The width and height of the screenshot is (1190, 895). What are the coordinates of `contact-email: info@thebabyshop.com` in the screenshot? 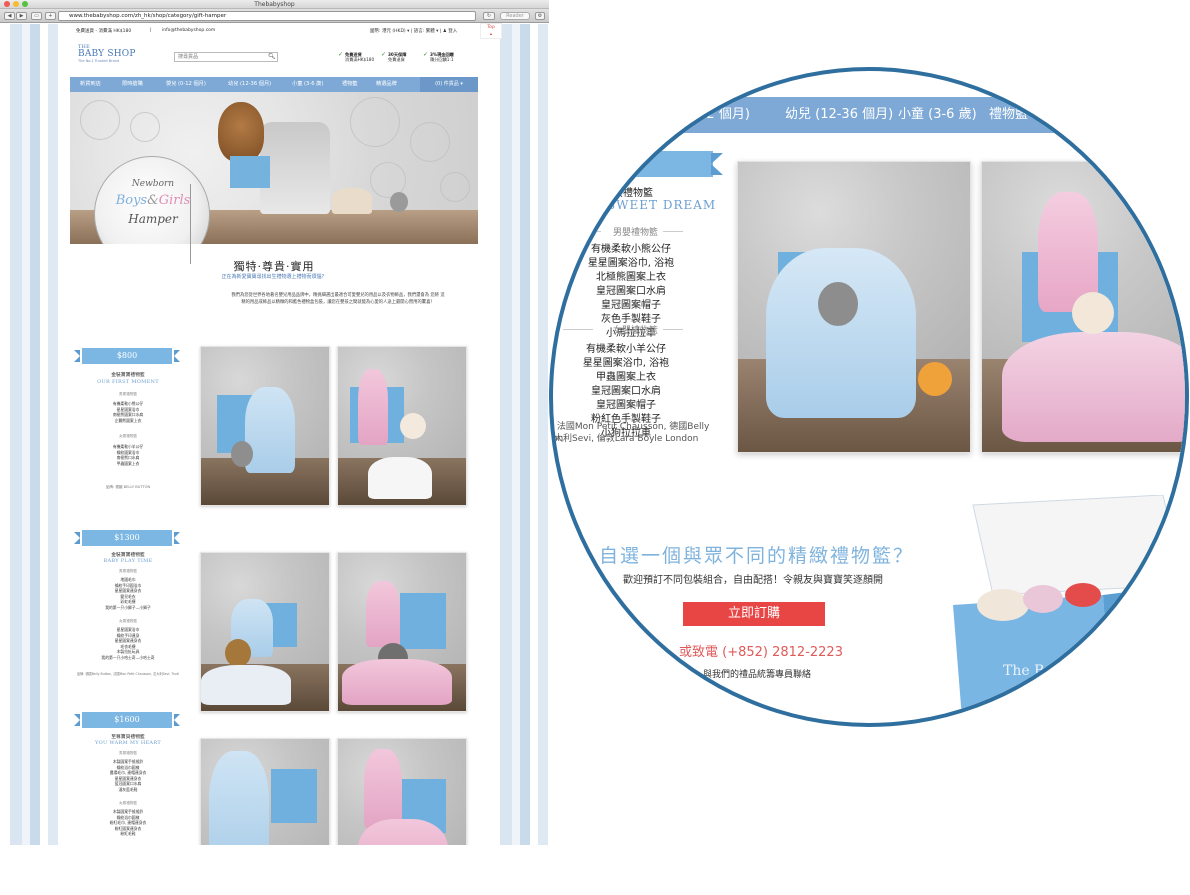 It's located at (188, 30).